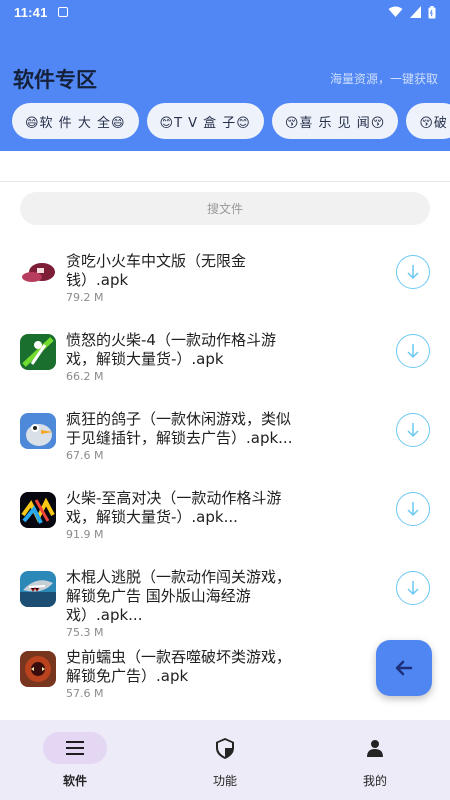  I want to click on nav-software: 软件, so click(75, 760).